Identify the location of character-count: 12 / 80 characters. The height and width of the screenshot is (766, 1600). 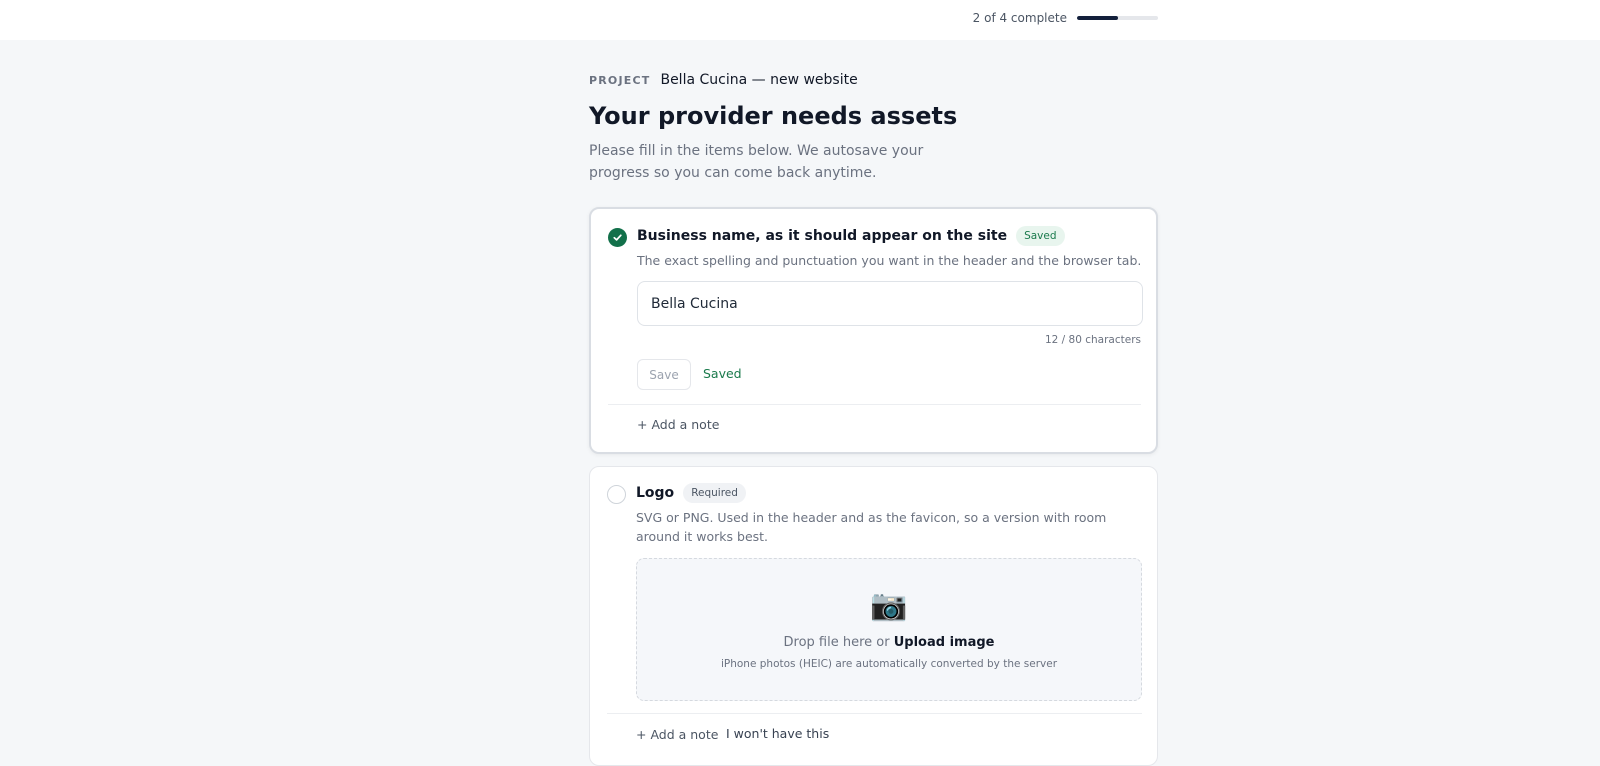
(1092, 340).